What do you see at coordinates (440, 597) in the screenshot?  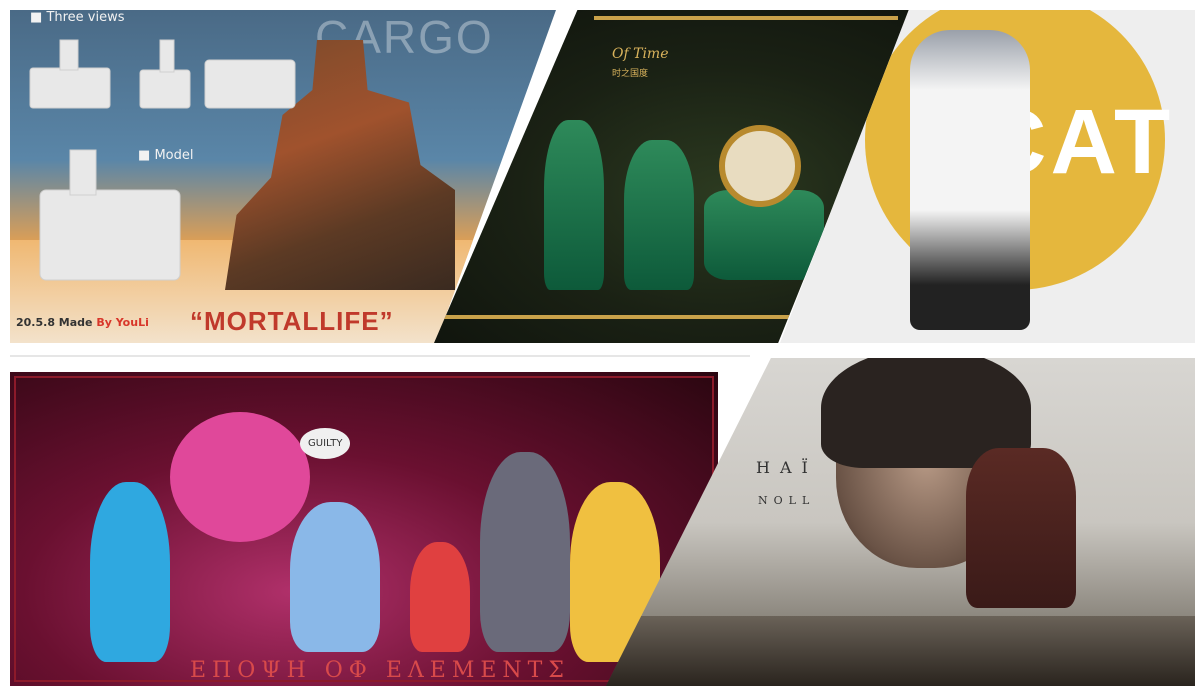 I see `red-character` at bounding box center [440, 597].